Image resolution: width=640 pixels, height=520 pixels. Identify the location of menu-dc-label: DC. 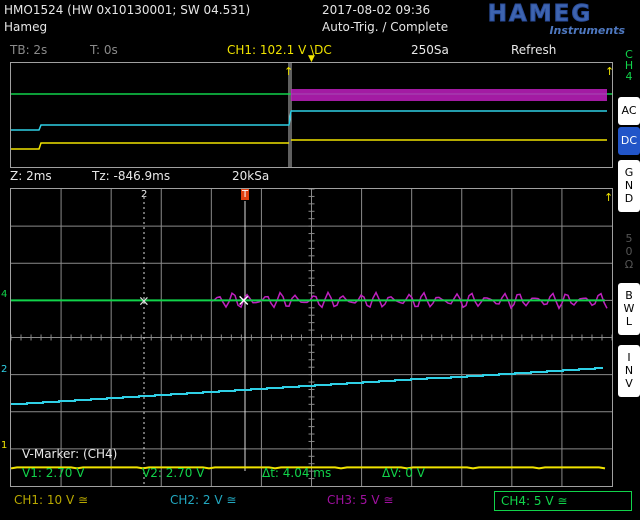
(629, 140).